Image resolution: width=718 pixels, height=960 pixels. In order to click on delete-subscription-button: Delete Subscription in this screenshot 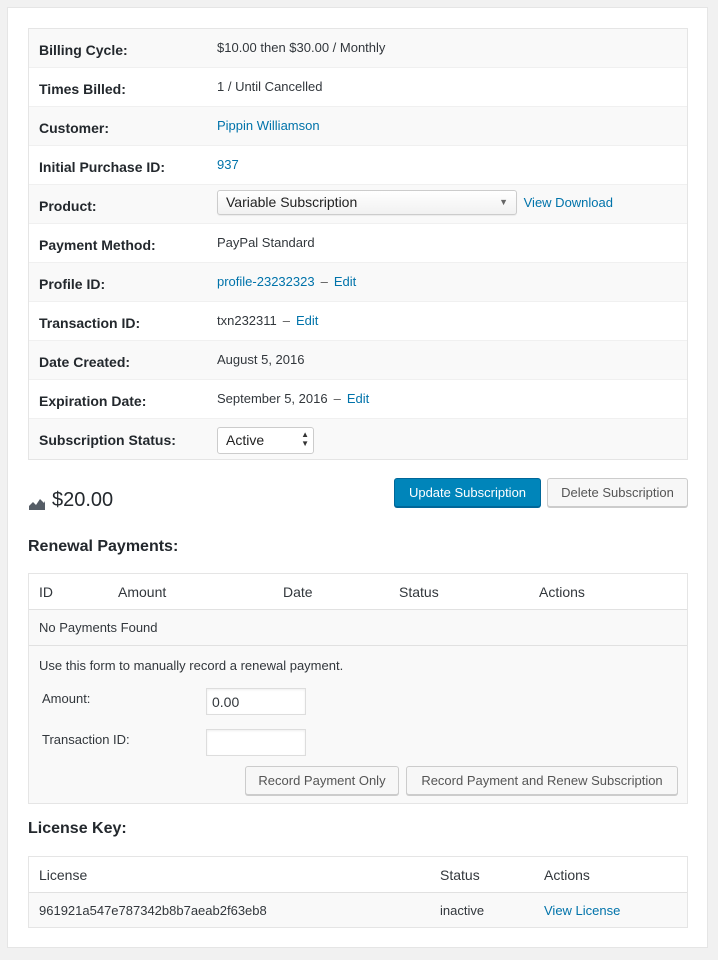, I will do `click(617, 492)`.